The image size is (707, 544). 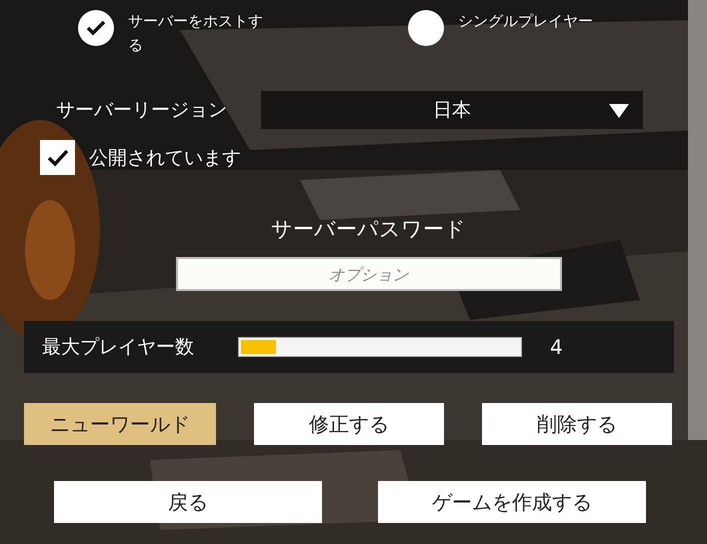 What do you see at coordinates (141, 110) in the screenshot?
I see `region-label: サーバーリージョン` at bounding box center [141, 110].